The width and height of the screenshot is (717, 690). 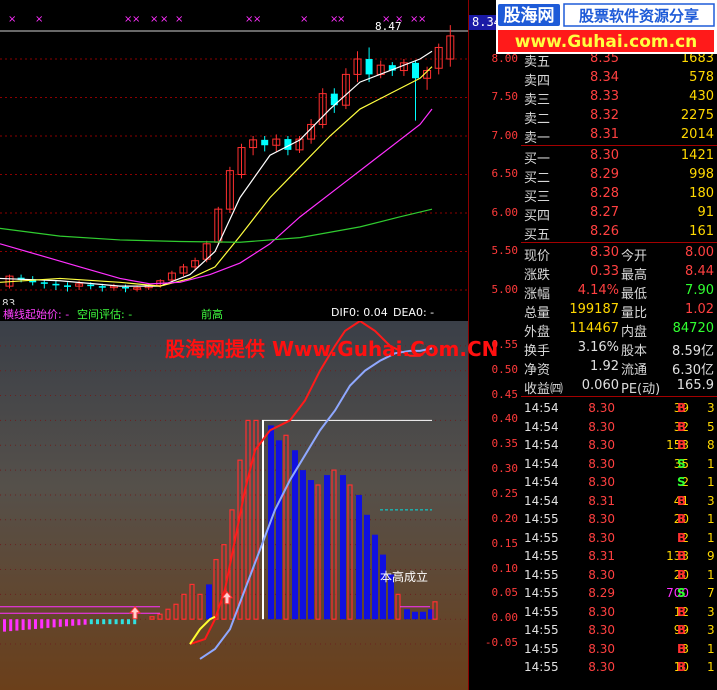 What do you see at coordinates (529, 15) in the screenshot?
I see `logo-text: 股海网` at bounding box center [529, 15].